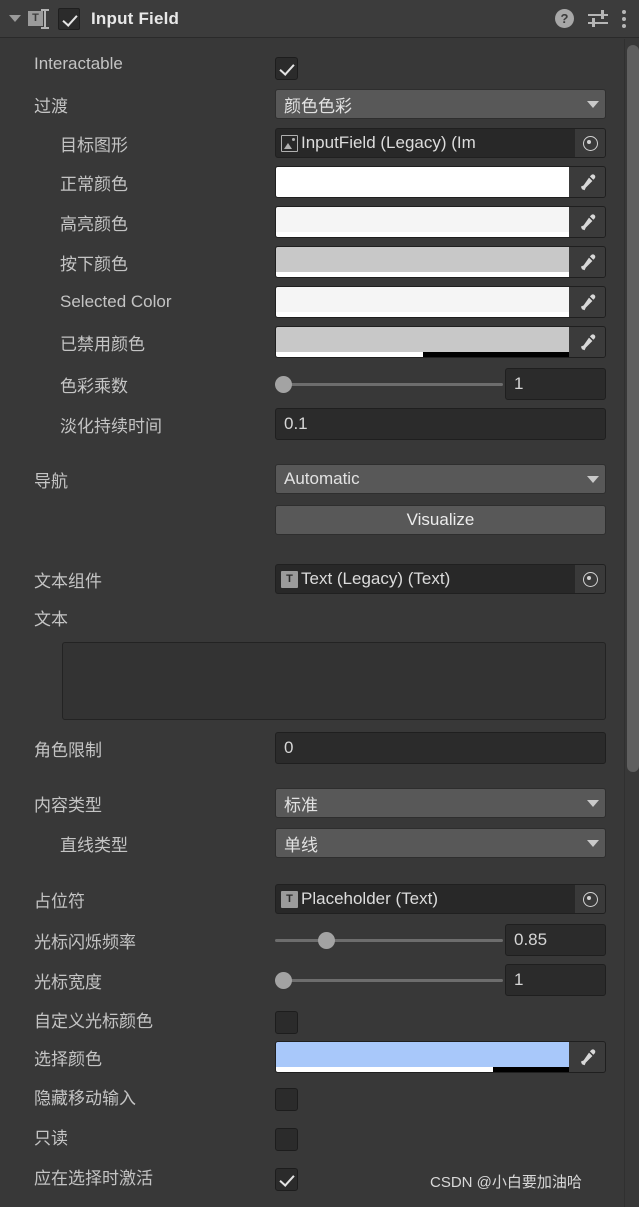 Image resolution: width=639 pixels, height=1207 pixels. Describe the element at coordinates (305, 617) in the screenshot. I see `row-text-label: 文本` at that location.